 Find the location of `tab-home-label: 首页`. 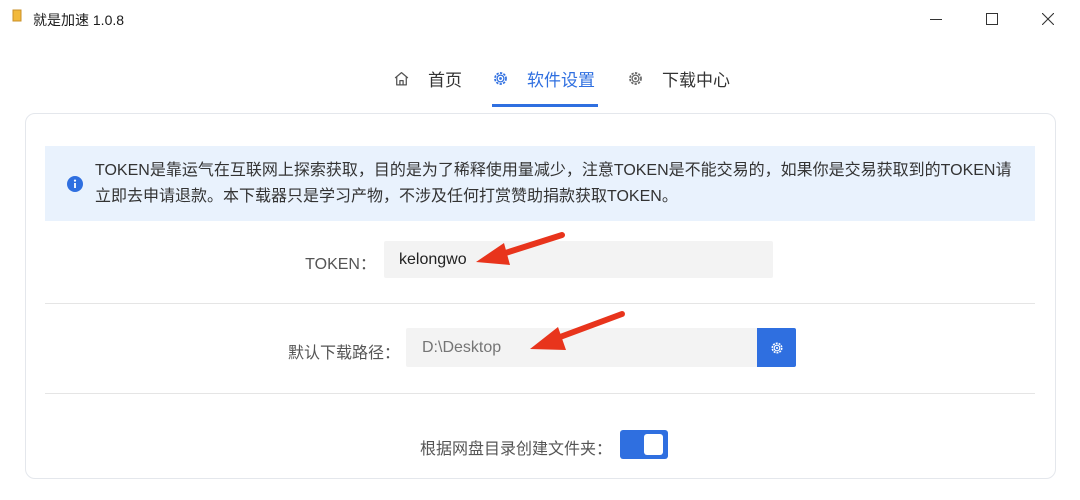

tab-home-label: 首页 is located at coordinates (445, 80).